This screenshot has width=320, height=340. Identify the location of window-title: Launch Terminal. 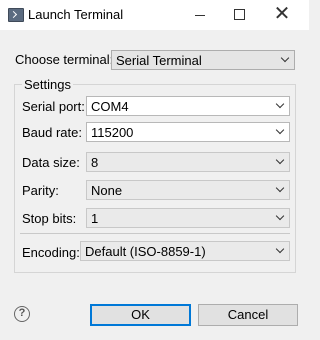
(76, 14).